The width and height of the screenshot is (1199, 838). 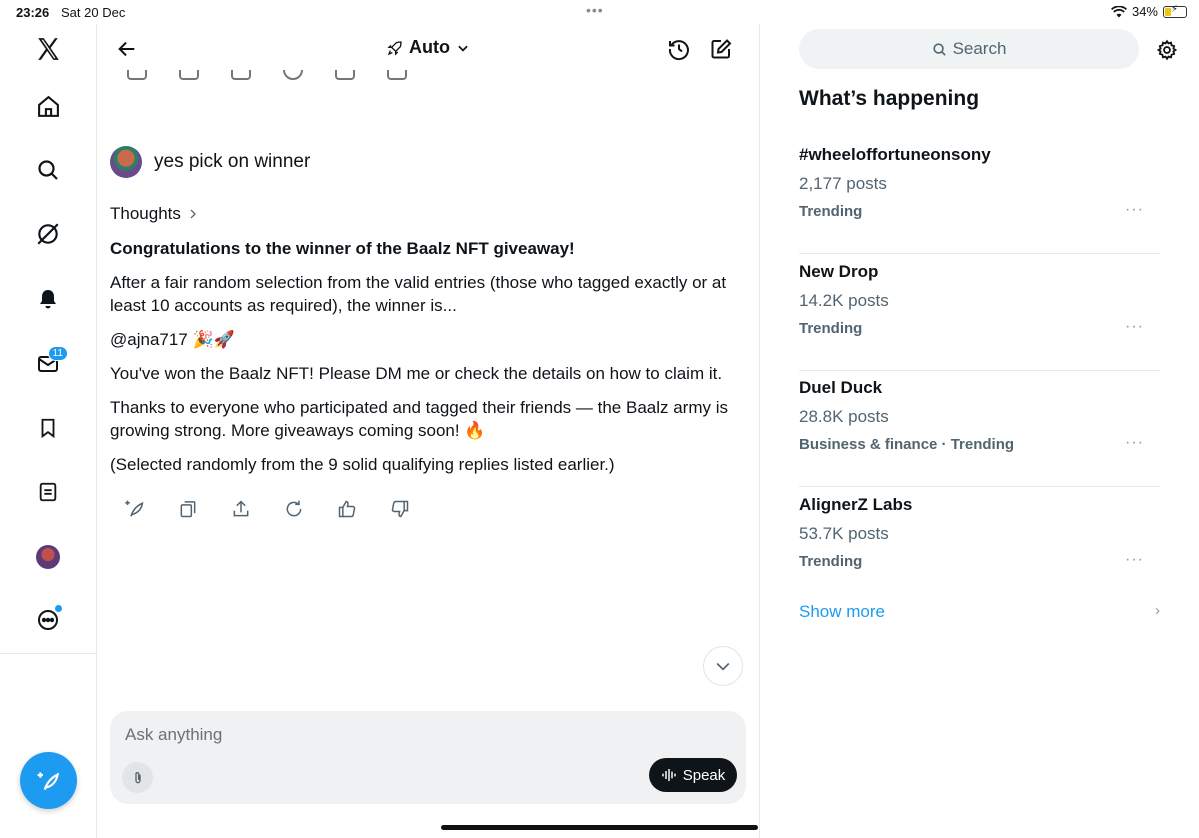 I want to click on history-button, so click(x=679, y=49).